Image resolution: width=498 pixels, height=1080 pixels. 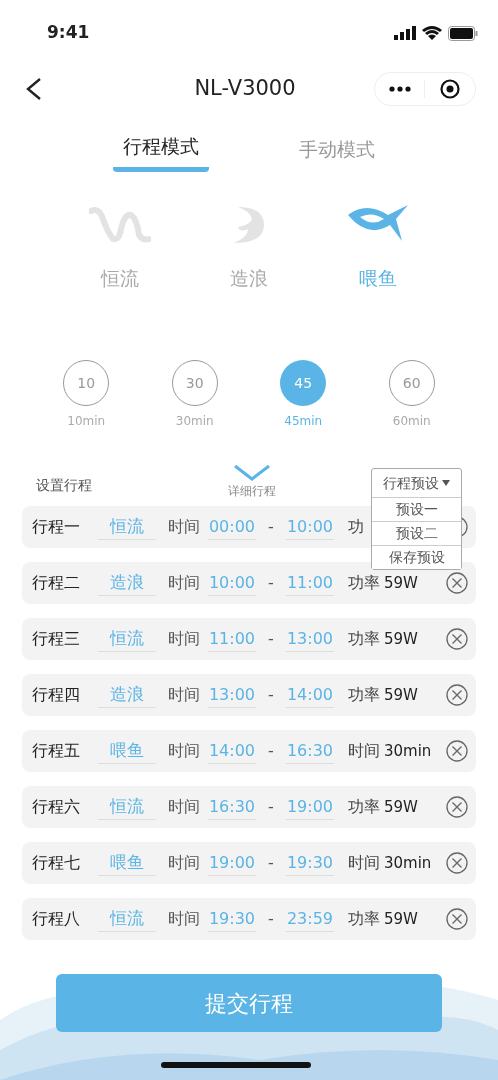 I want to click on mode-tab: 行程模式, so click(x=161, y=152).